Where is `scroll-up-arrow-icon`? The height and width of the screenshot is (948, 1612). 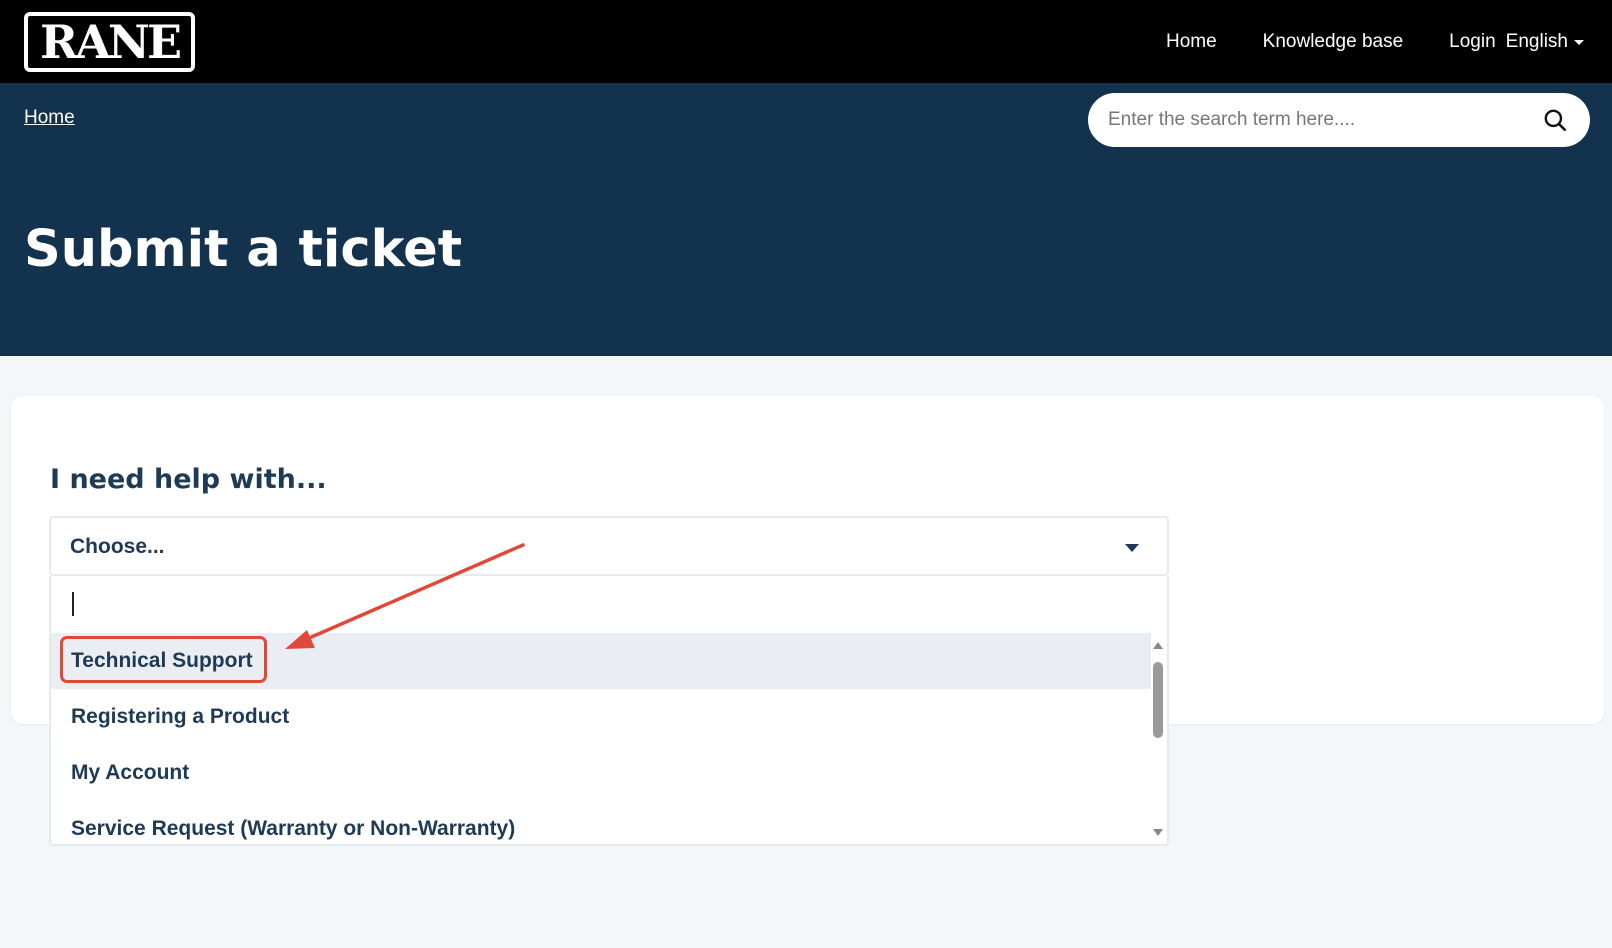 scroll-up-arrow-icon is located at coordinates (1158, 645).